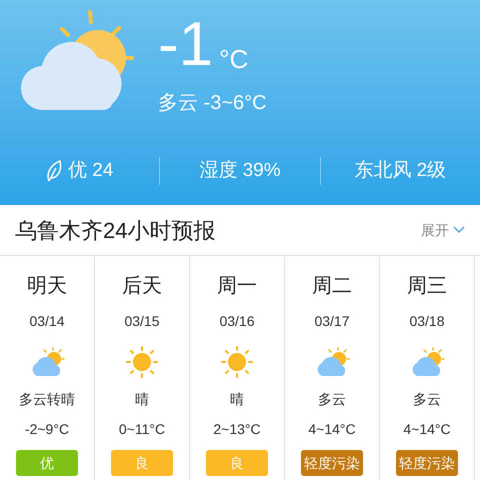 This screenshot has height=480, width=480. I want to click on air-quality-badge: 优, so click(47, 463).